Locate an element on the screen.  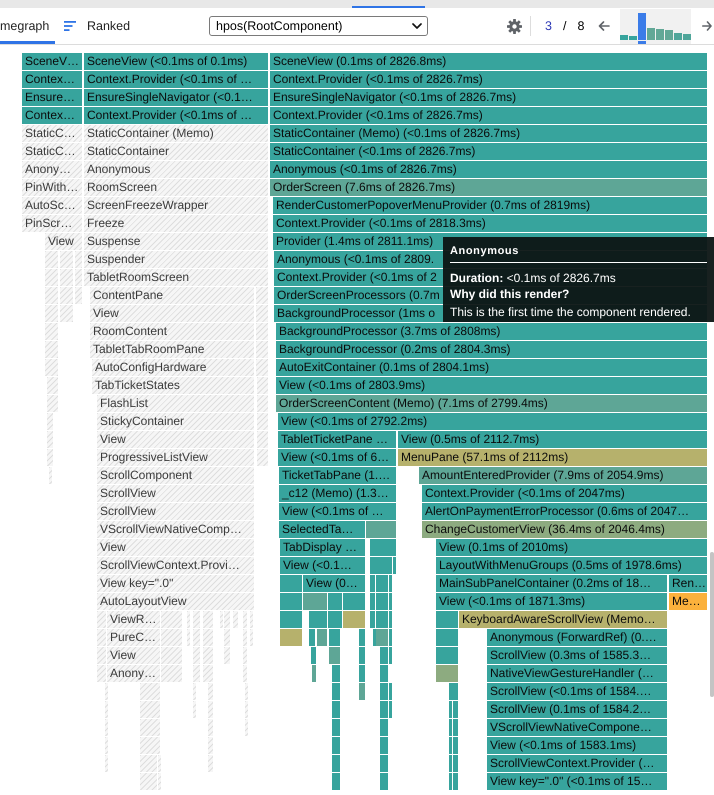
settings-icon is located at coordinates (514, 26).